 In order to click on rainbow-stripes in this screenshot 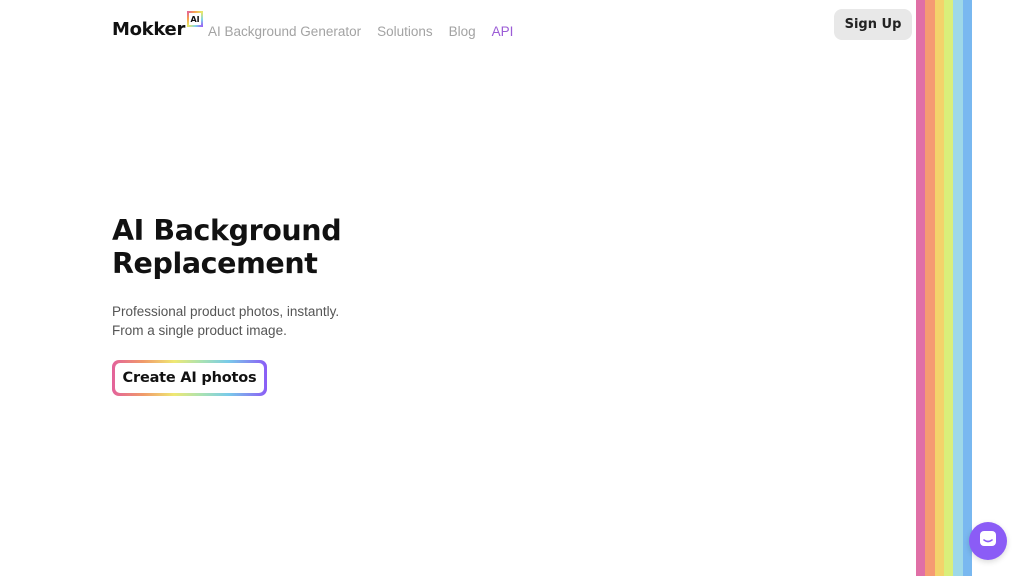, I will do `click(944, 288)`.